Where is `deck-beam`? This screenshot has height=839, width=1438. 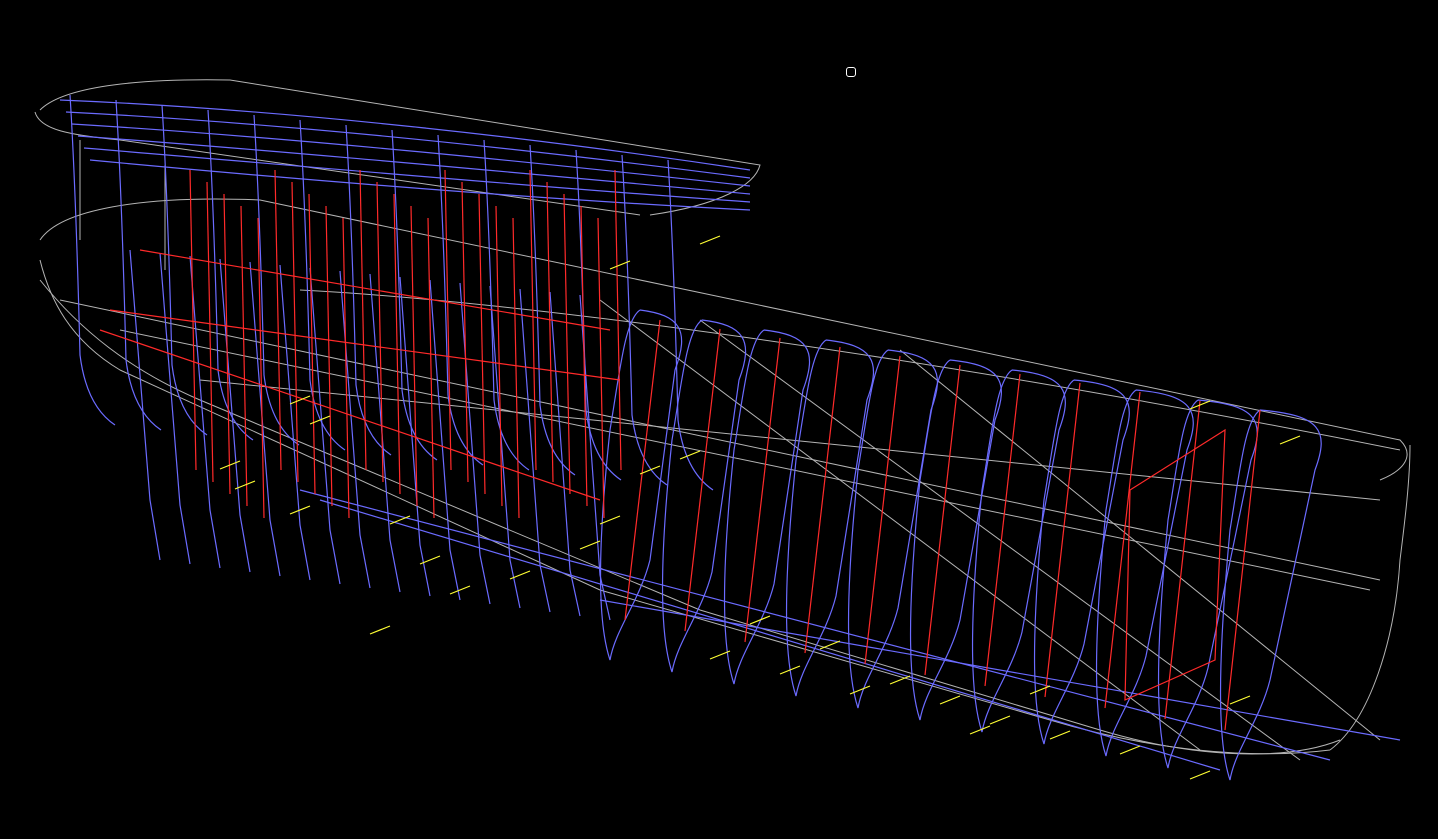
deck-beam is located at coordinates (408, 145).